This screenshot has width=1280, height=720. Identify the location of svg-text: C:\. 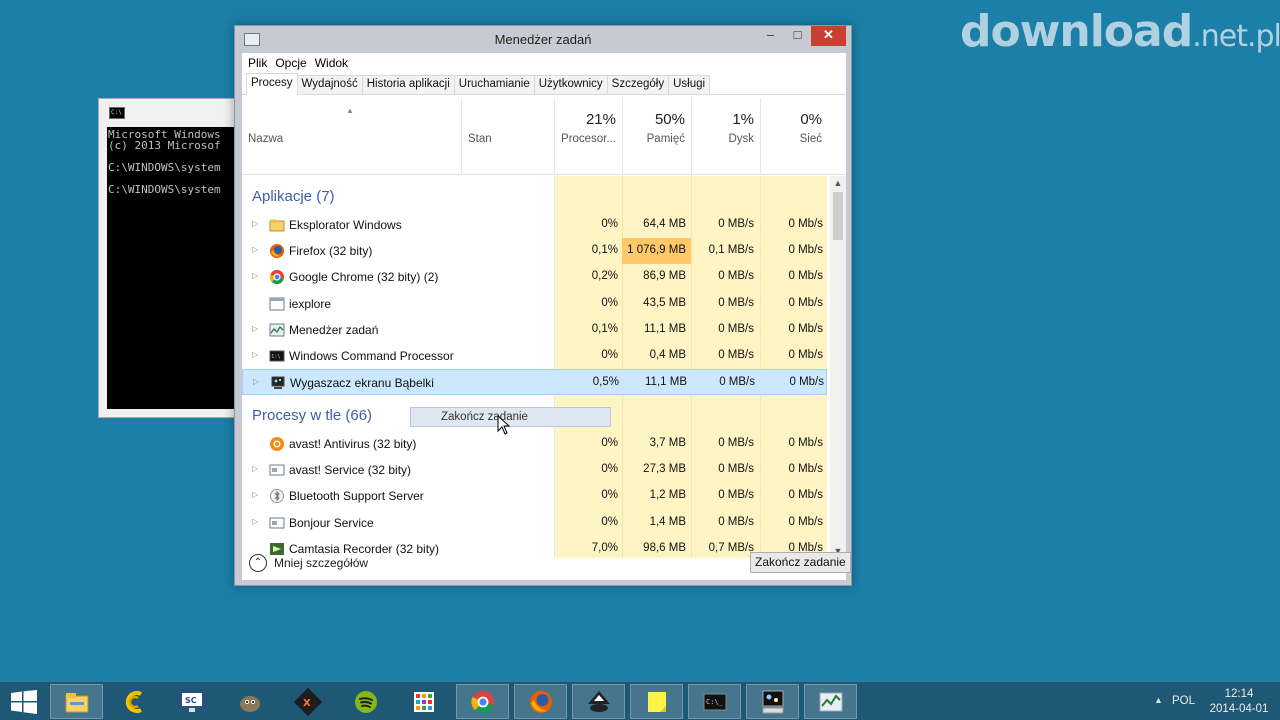
(276, 357).